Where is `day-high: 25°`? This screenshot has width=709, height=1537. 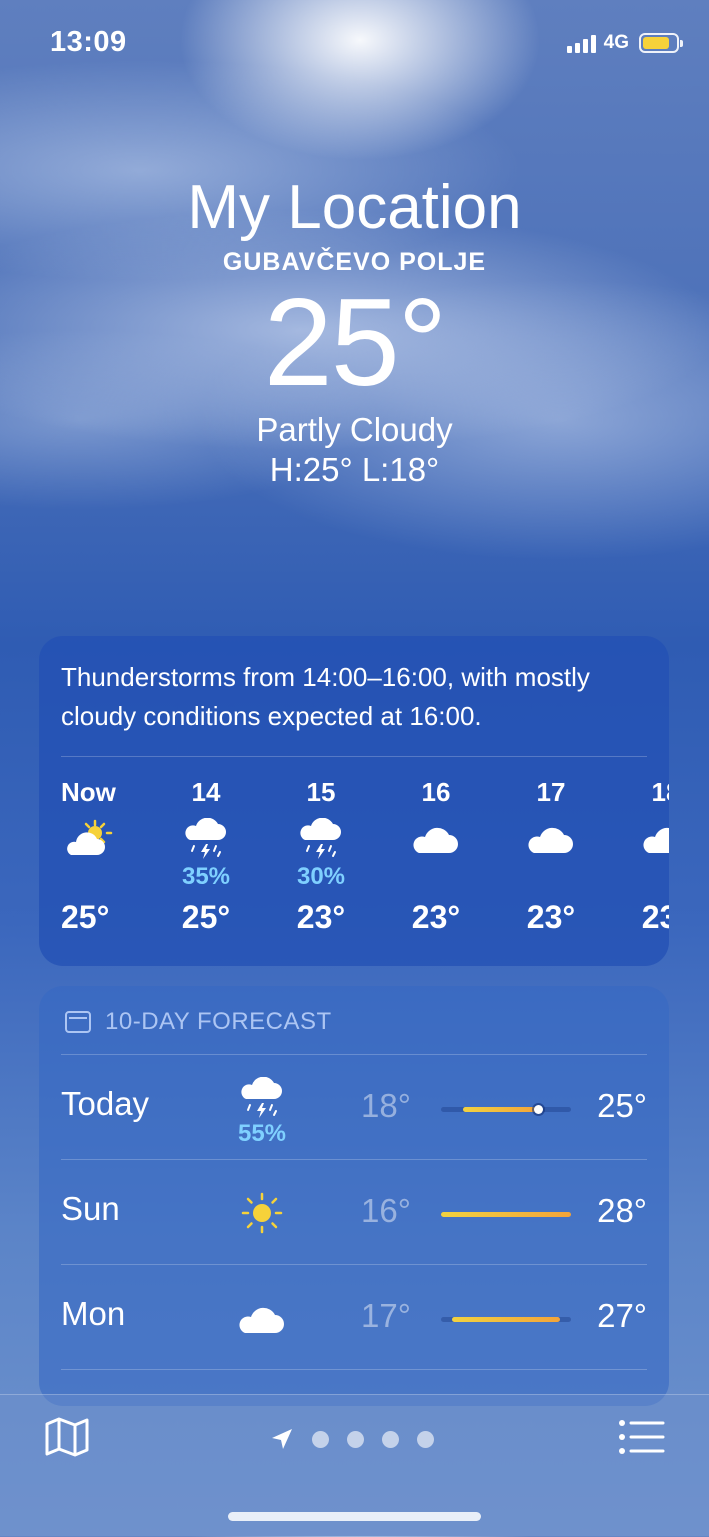 day-high: 25° is located at coordinates (622, 1105).